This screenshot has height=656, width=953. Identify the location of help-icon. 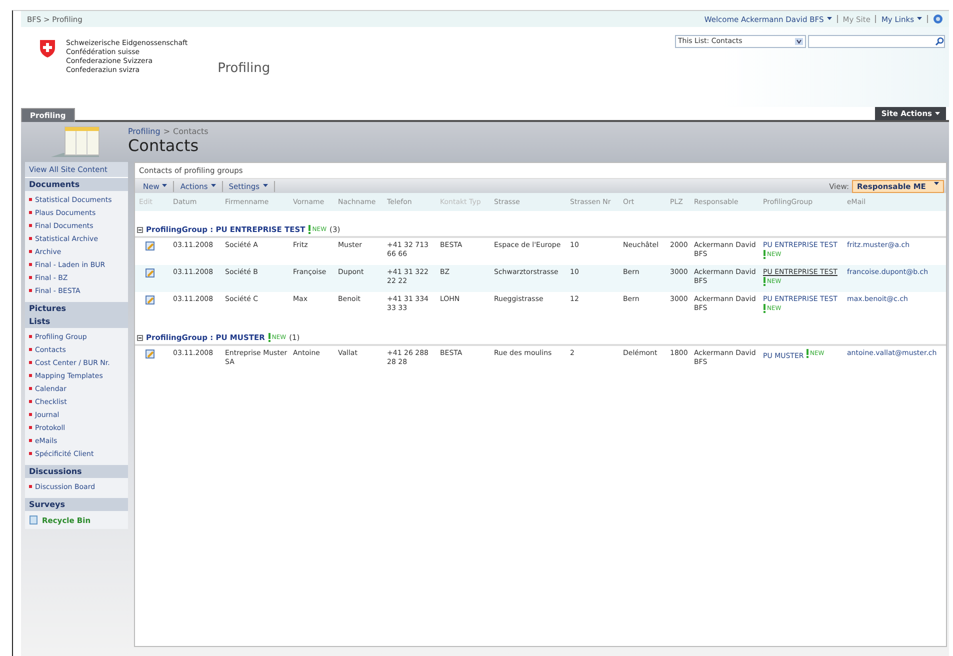
(938, 19).